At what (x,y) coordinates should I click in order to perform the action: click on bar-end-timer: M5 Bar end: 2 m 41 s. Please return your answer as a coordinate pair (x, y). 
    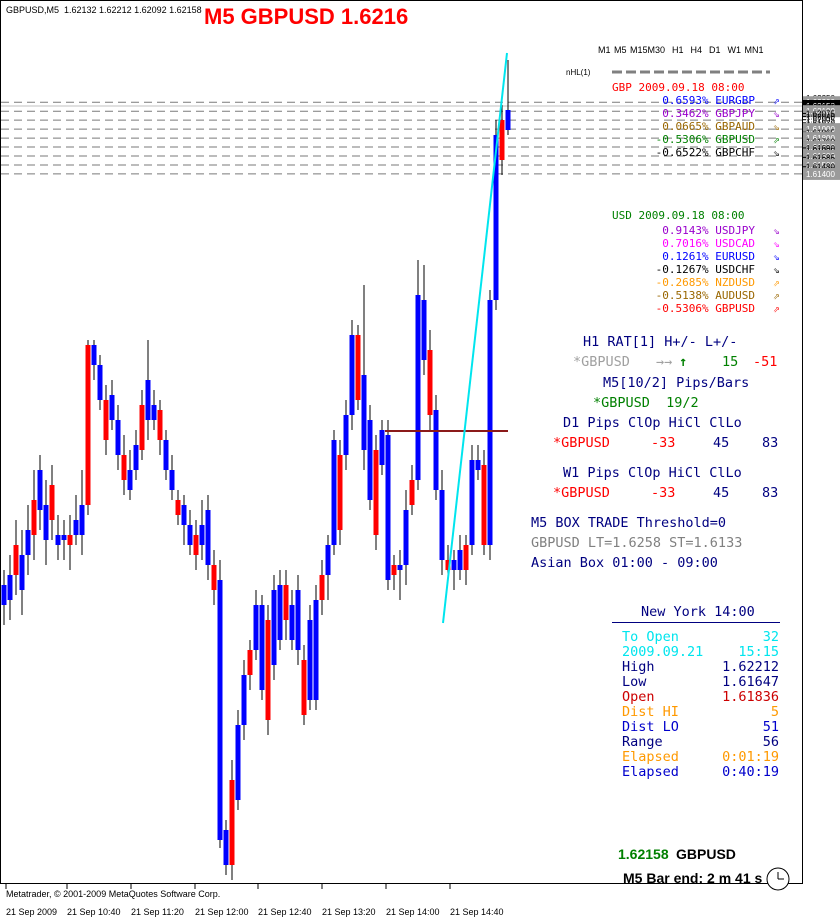
    Looking at the image, I should click on (693, 878).